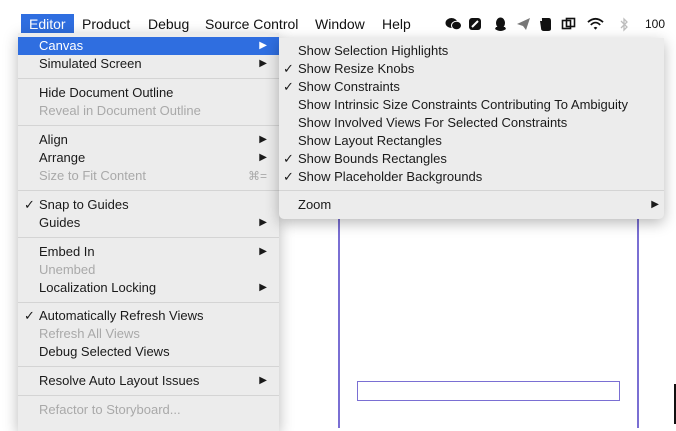  I want to click on menu-item-reveal-in-document-outline: Reveal in Document Outline, so click(148, 111).